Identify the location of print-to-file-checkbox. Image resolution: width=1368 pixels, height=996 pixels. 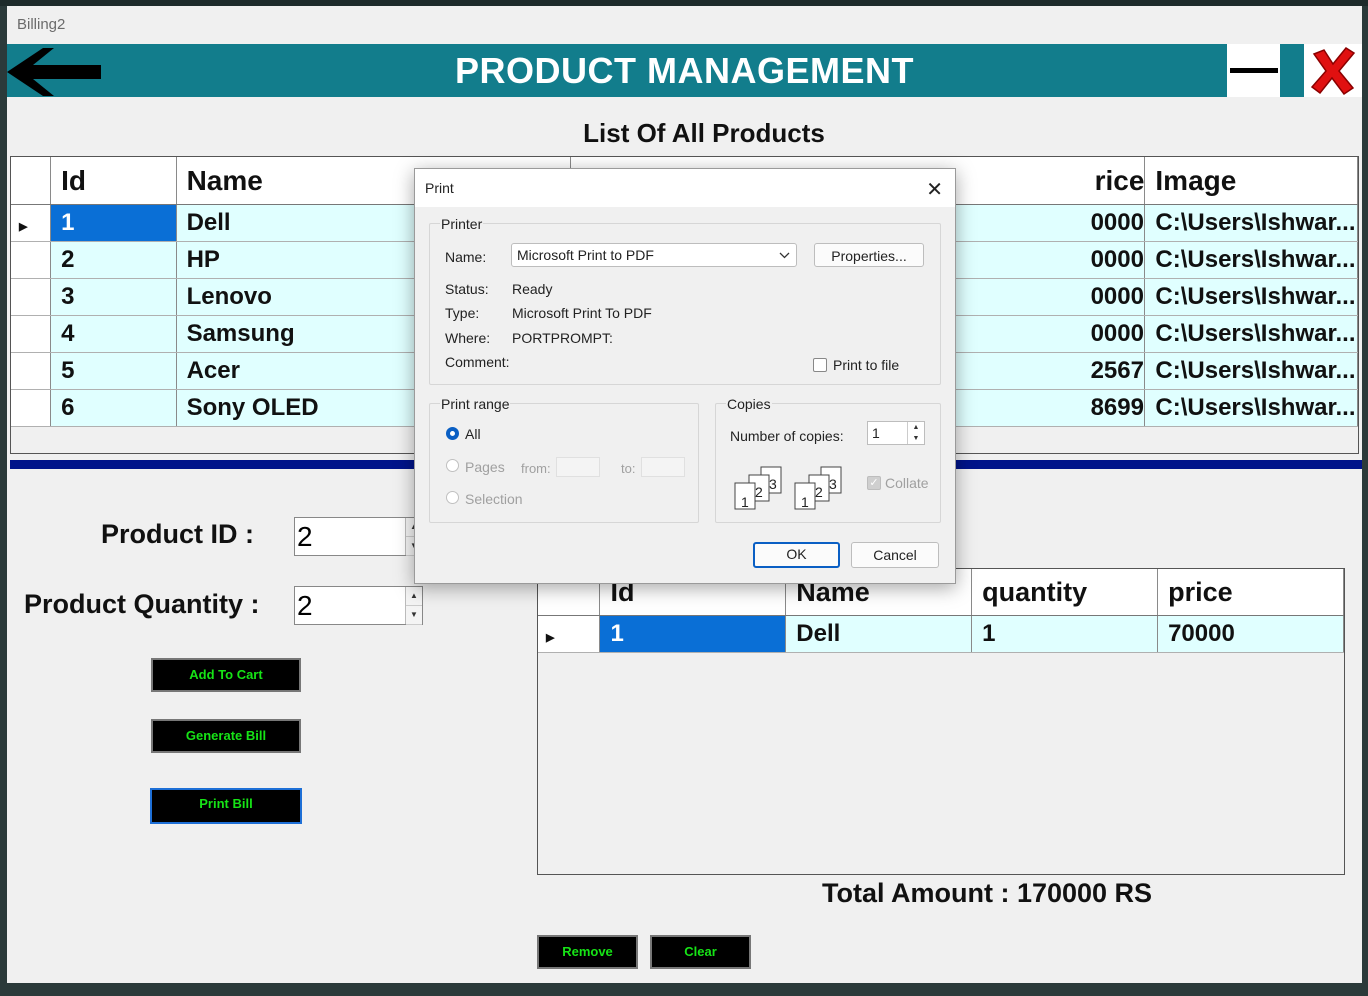
(820, 365).